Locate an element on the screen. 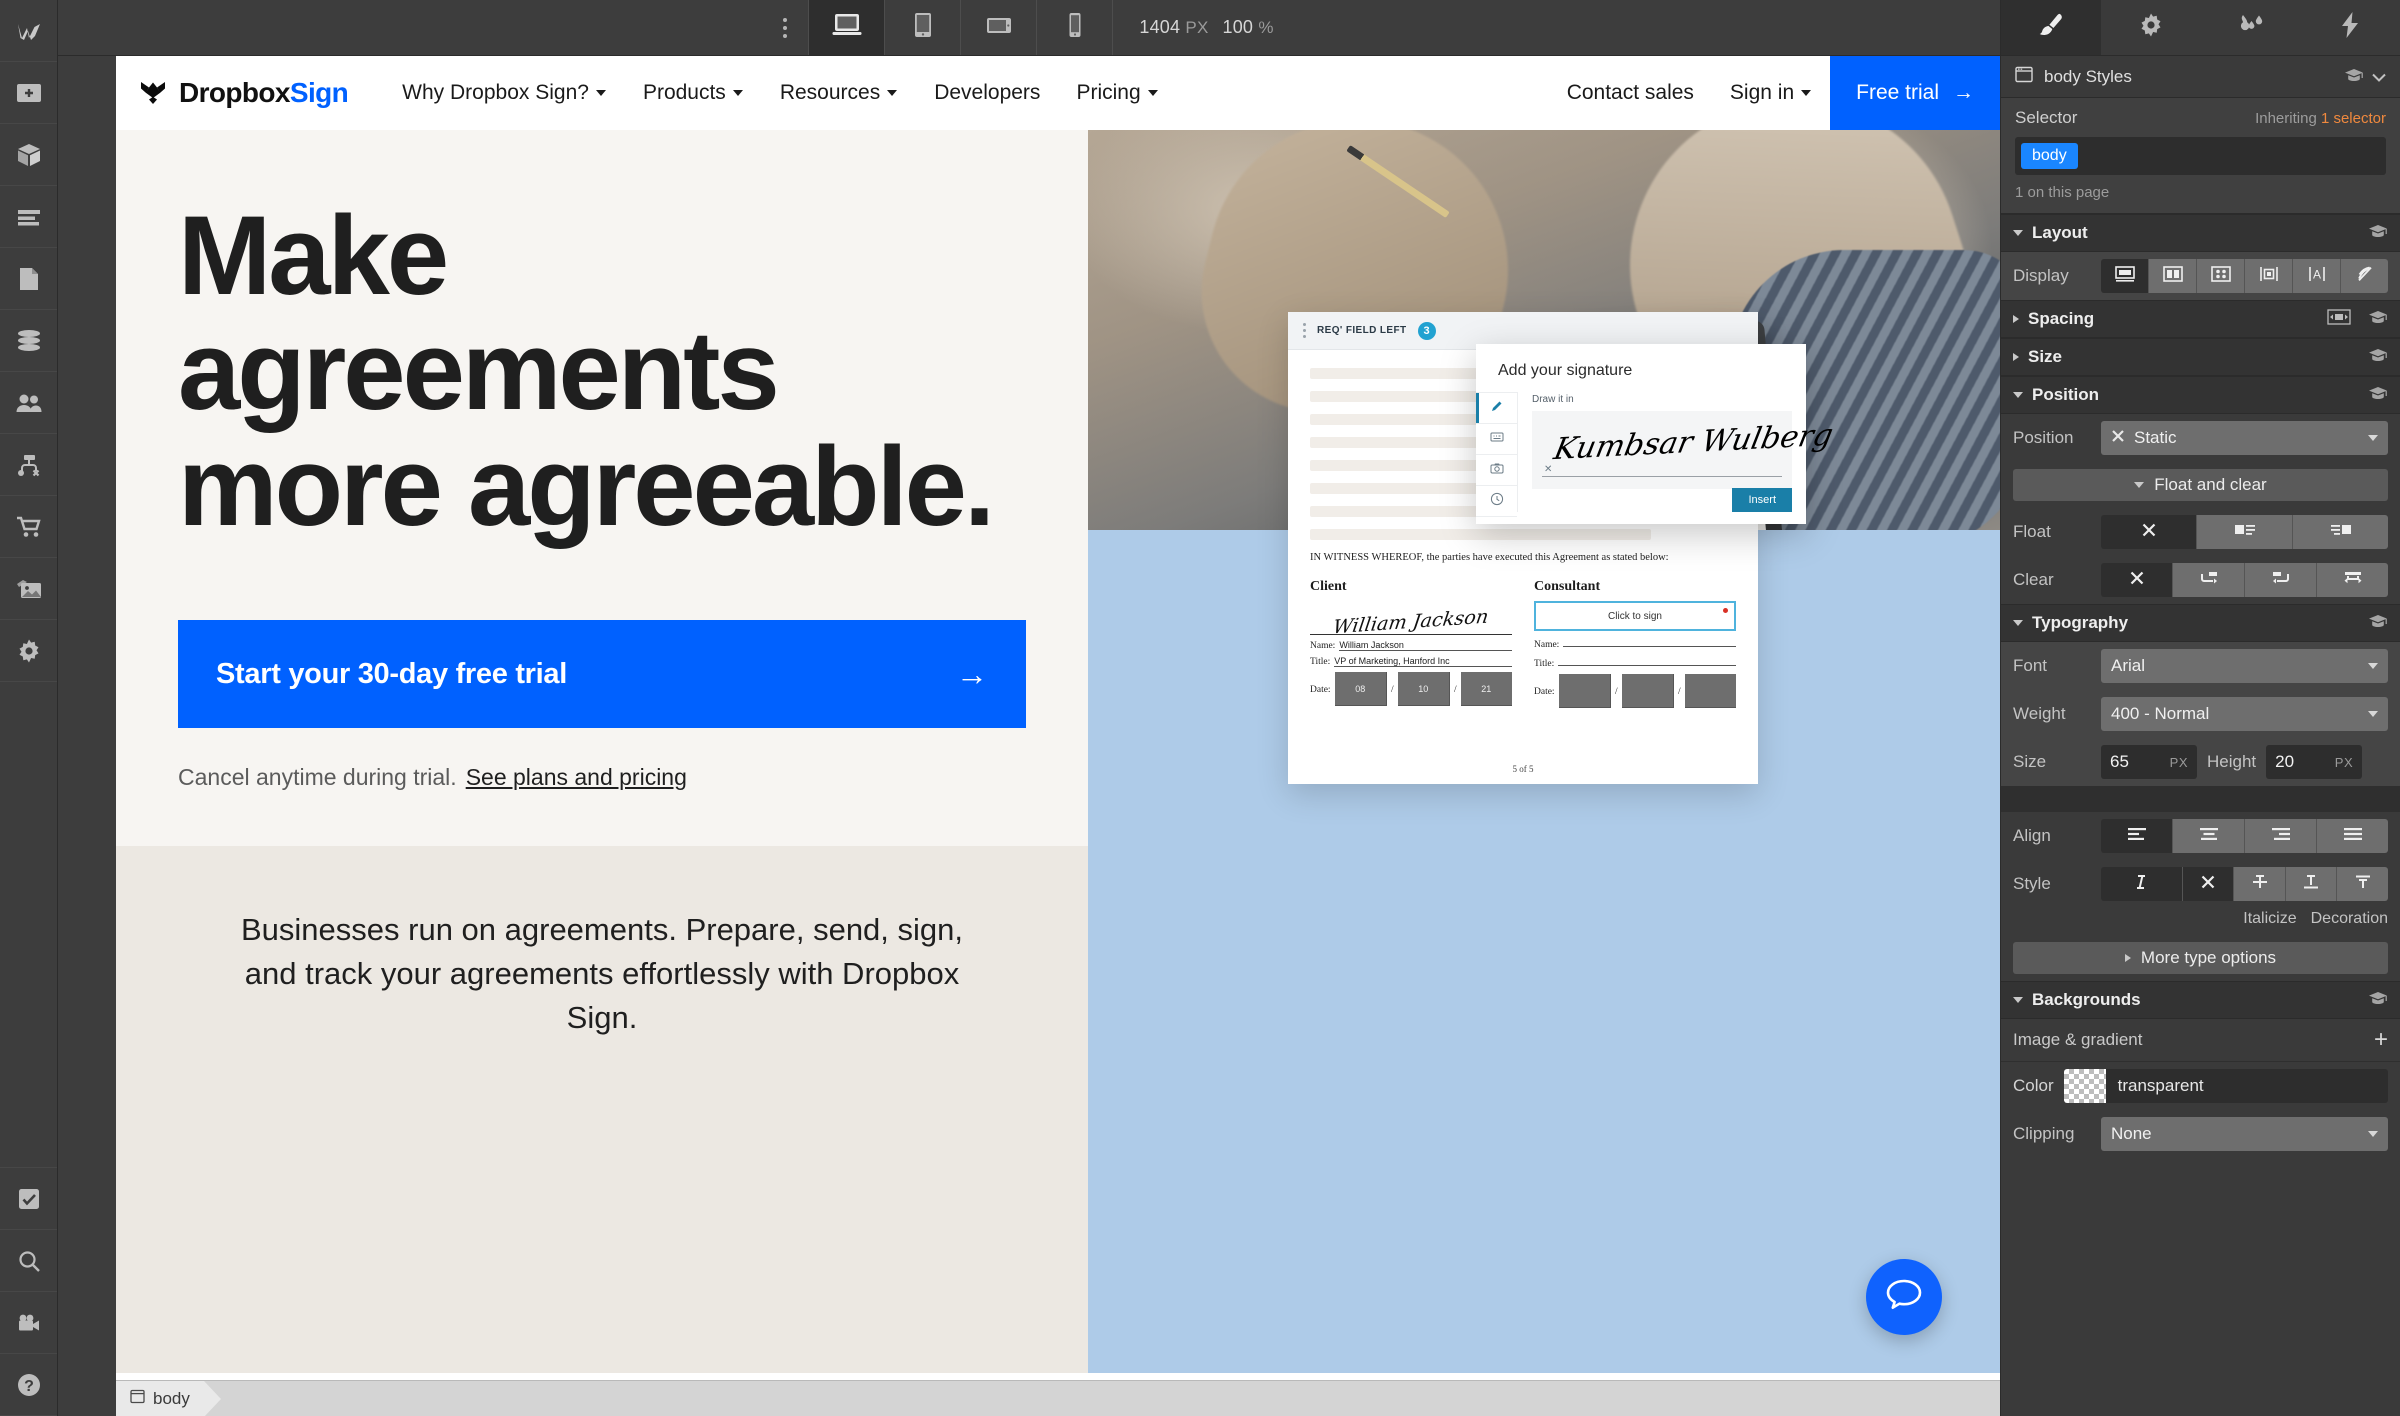 The width and height of the screenshot is (2400, 1416). insert-signature-button: Insert is located at coordinates (1762, 500).